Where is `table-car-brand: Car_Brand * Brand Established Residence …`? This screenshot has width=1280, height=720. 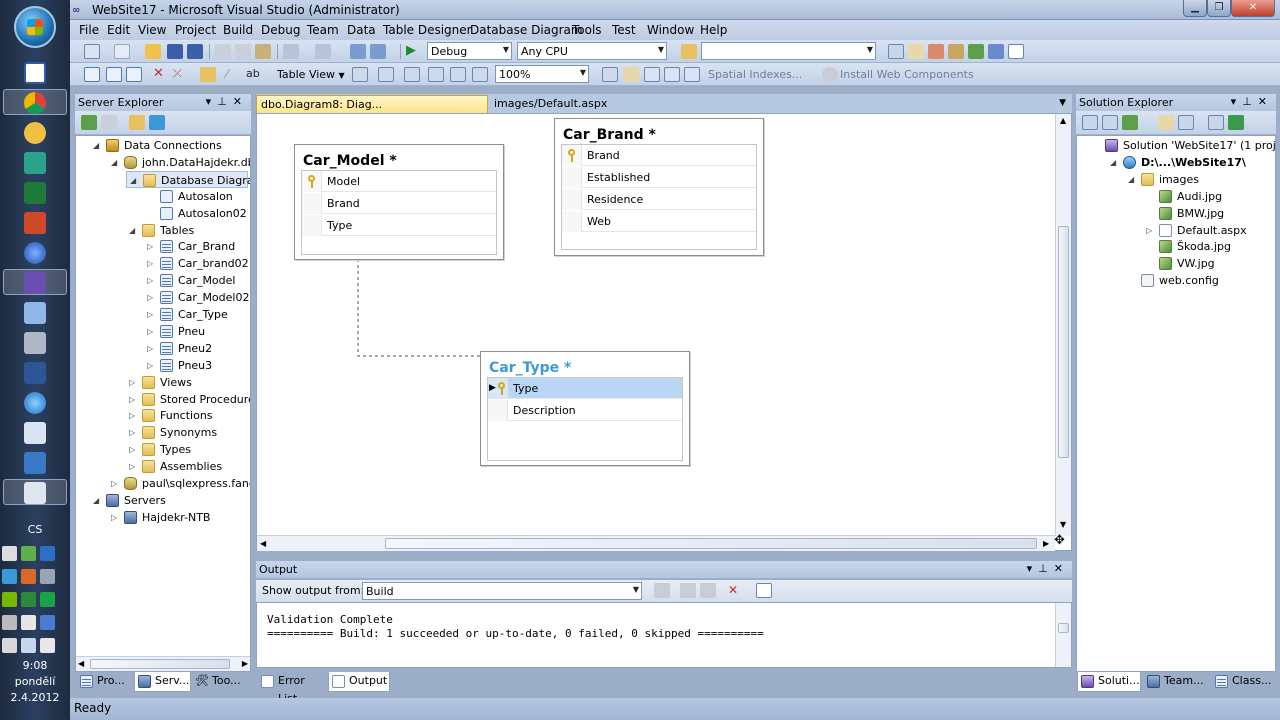
table-car-brand: Car_Brand * Brand Established Residence … is located at coordinates (659, 187).